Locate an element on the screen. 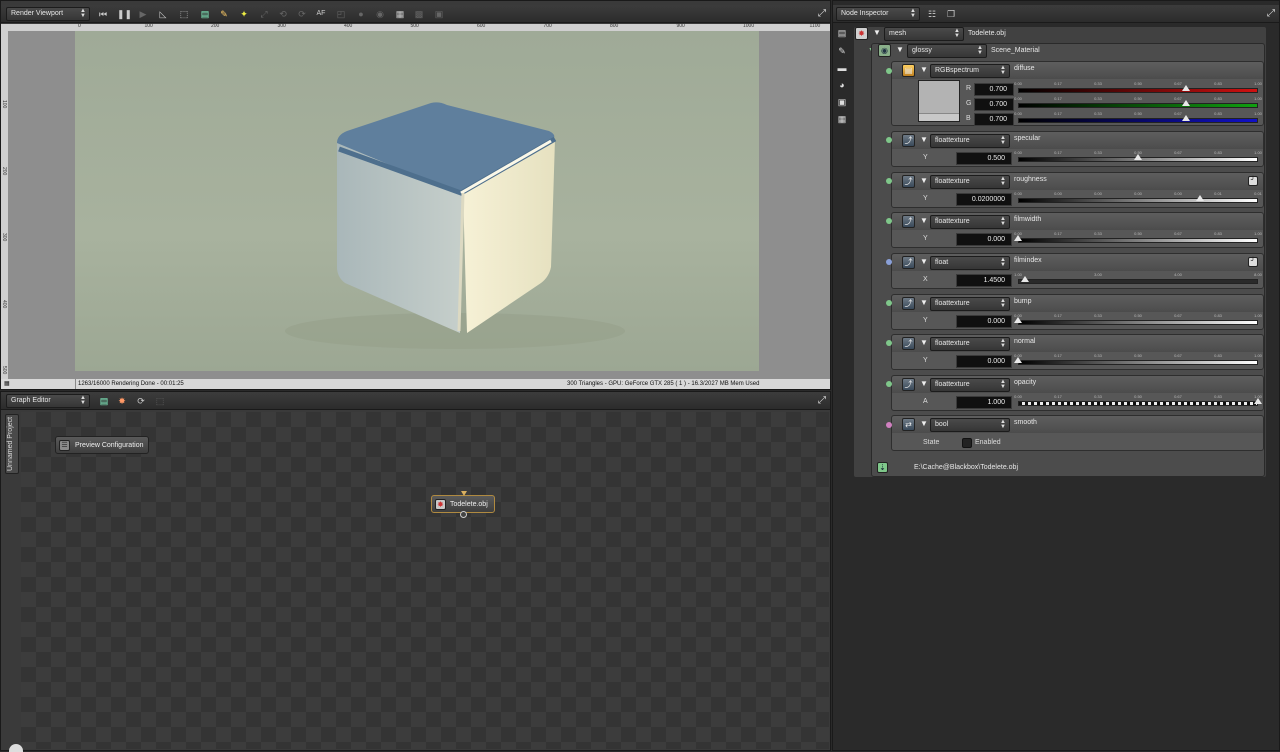 The image size is (1280, 752). inspector-list-icon: ☷ is located at coordinates (932, 14).